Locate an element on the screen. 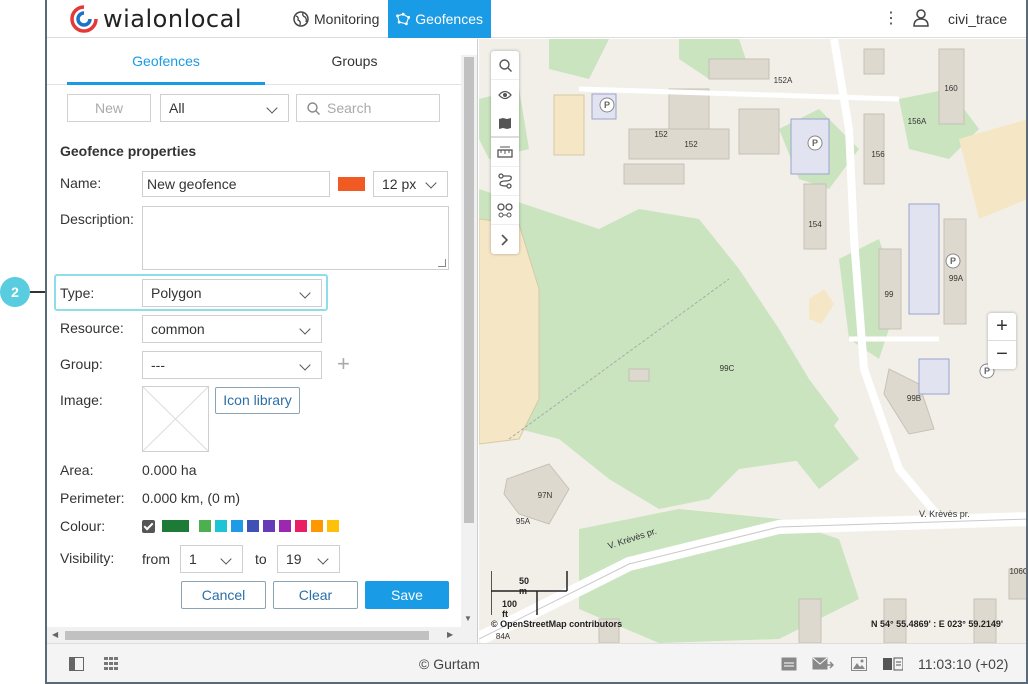 This screenshot has height=684, width=1028. image-label: Image: is located at coordinates (81, 400).